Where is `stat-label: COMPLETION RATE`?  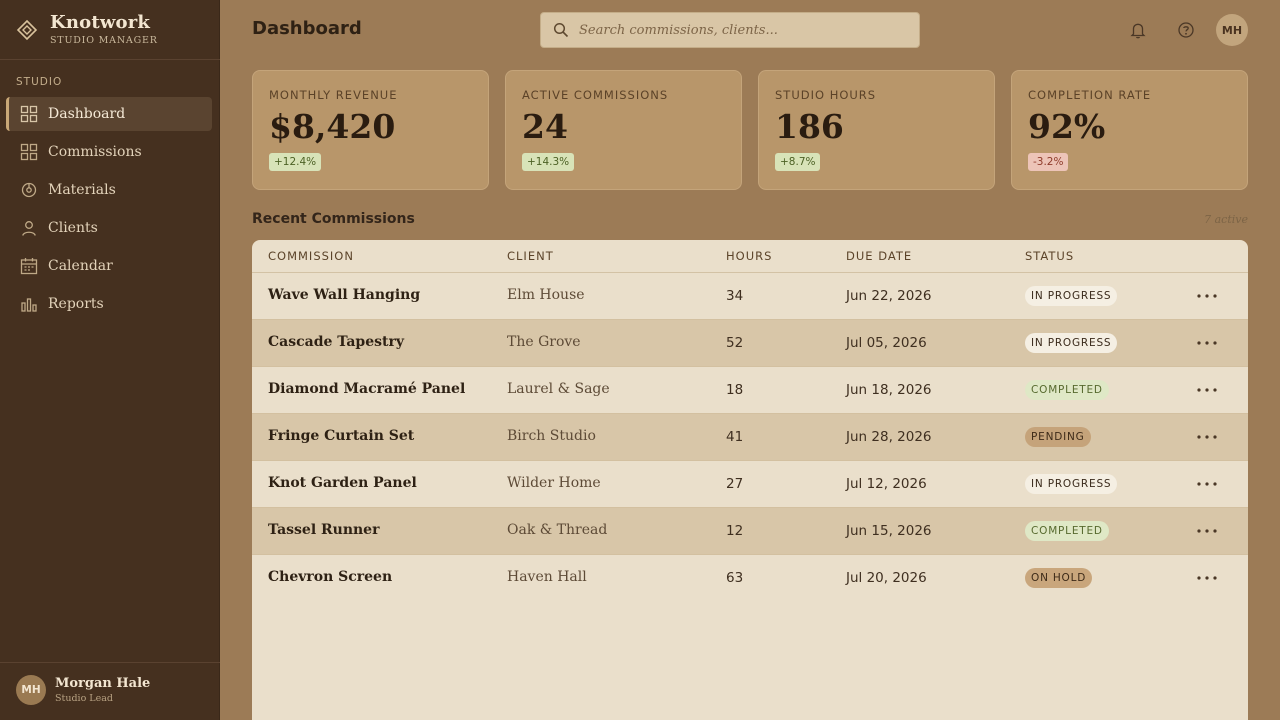
stat-label: COMPLETION RATE is located at coordinates (1090, 95).